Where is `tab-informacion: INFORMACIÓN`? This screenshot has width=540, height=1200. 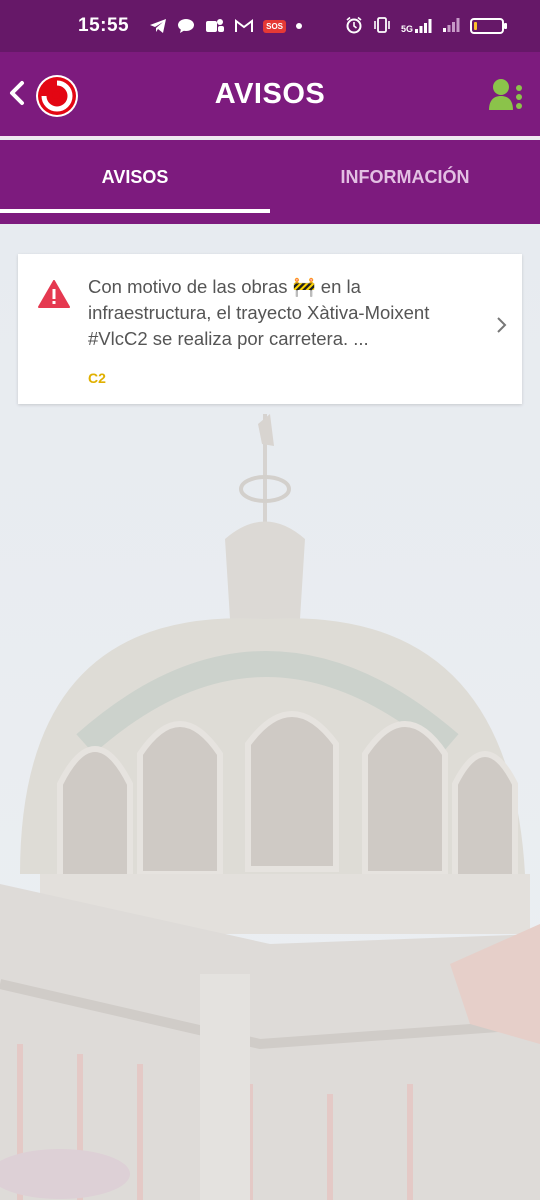 tab-informacion: INFORMACIÓN is located at coordinates (405, 182).